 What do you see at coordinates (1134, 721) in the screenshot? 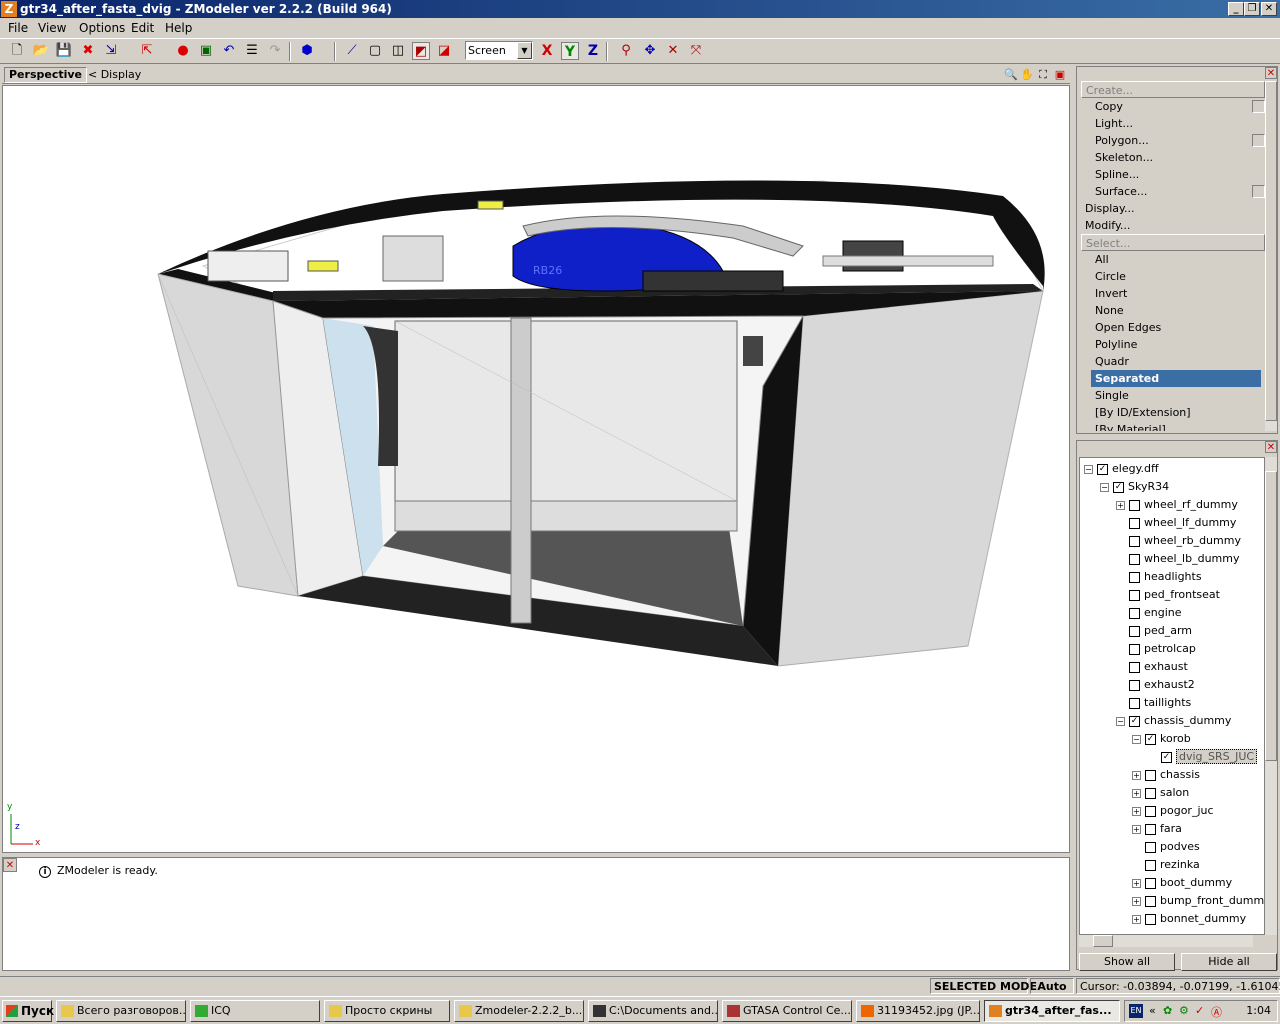
I see `visibility-checkbox: ✓` at bounding box center [1134, 721].